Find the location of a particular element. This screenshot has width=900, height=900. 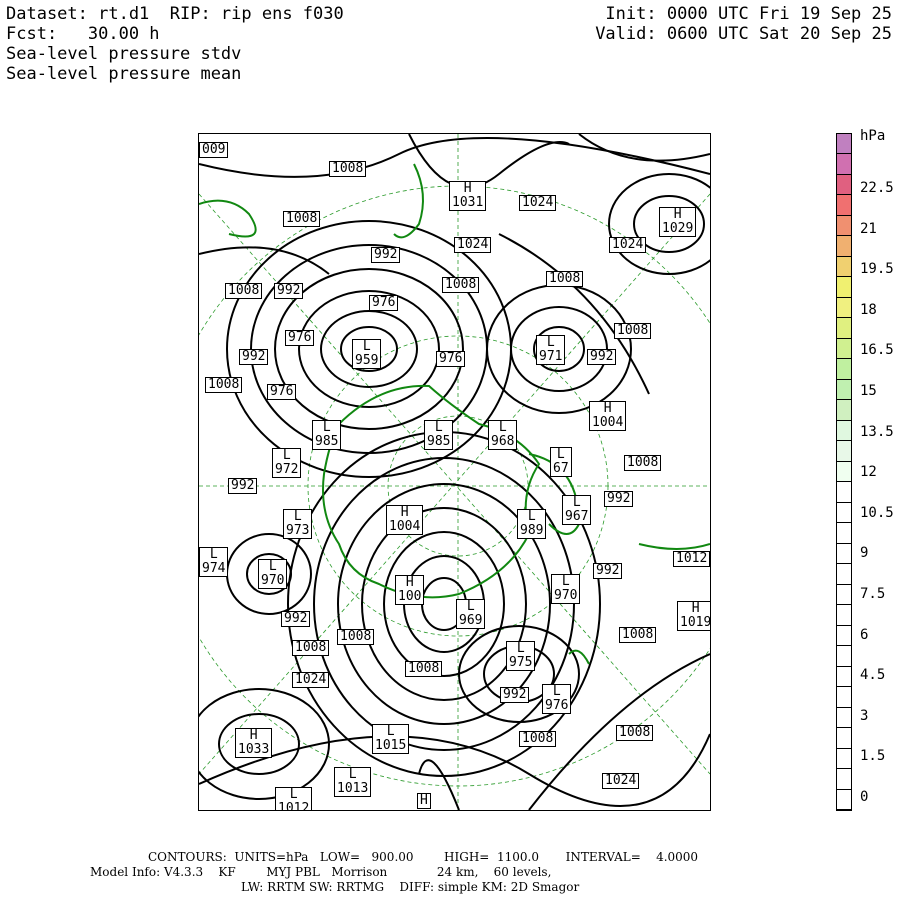

map-label: H 1031 is located at coordinates (468, 196).